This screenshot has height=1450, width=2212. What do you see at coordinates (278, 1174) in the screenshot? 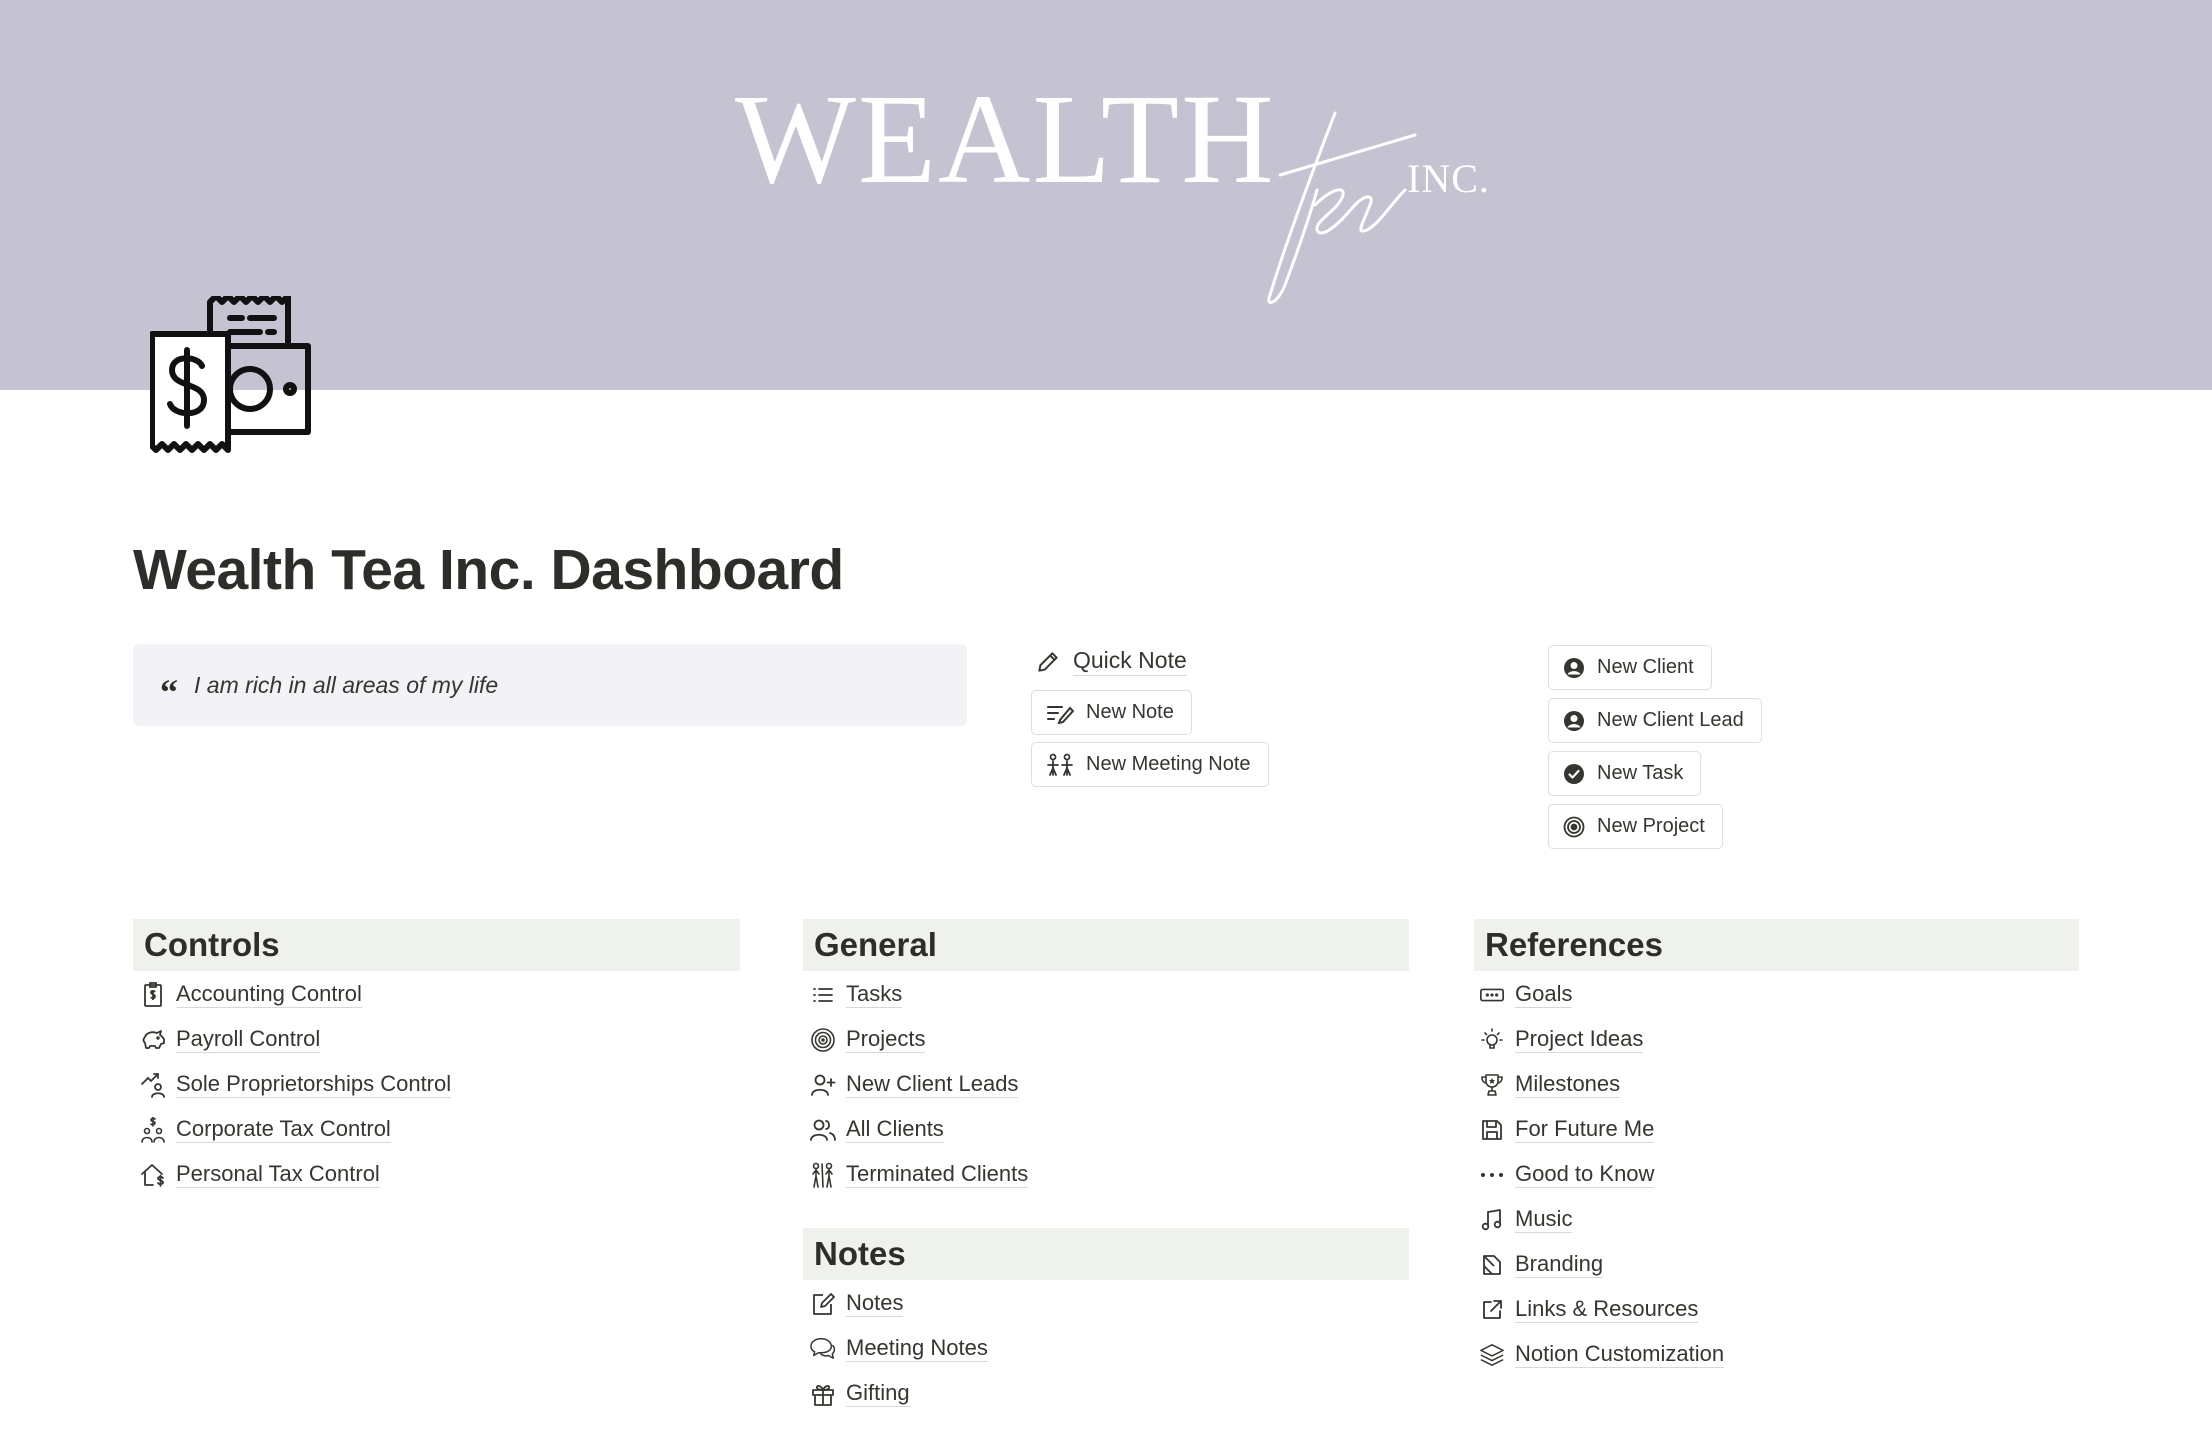
I see `link-label: Personal Tax Control` at bounding box center [278, 1174].